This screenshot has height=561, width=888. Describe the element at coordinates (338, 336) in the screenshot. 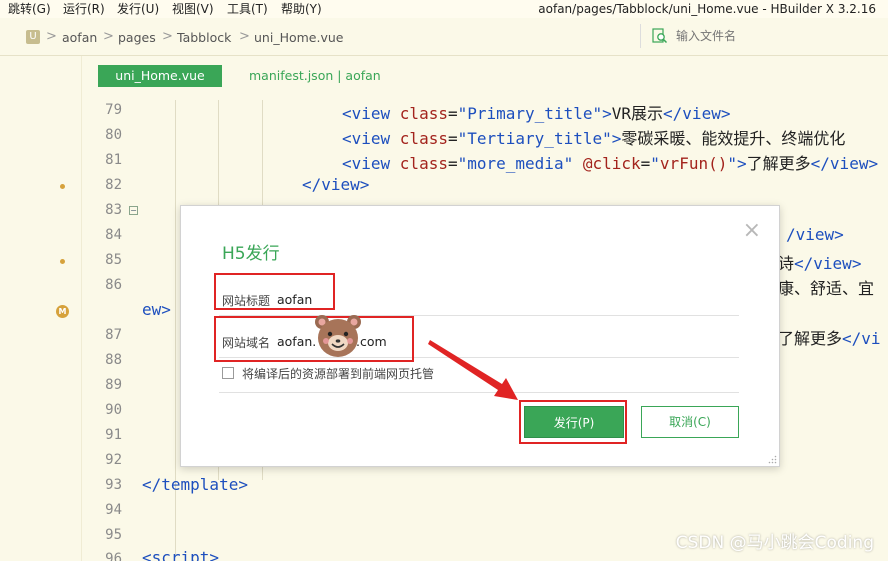

I see `mascot-sticker-icon` at that location.